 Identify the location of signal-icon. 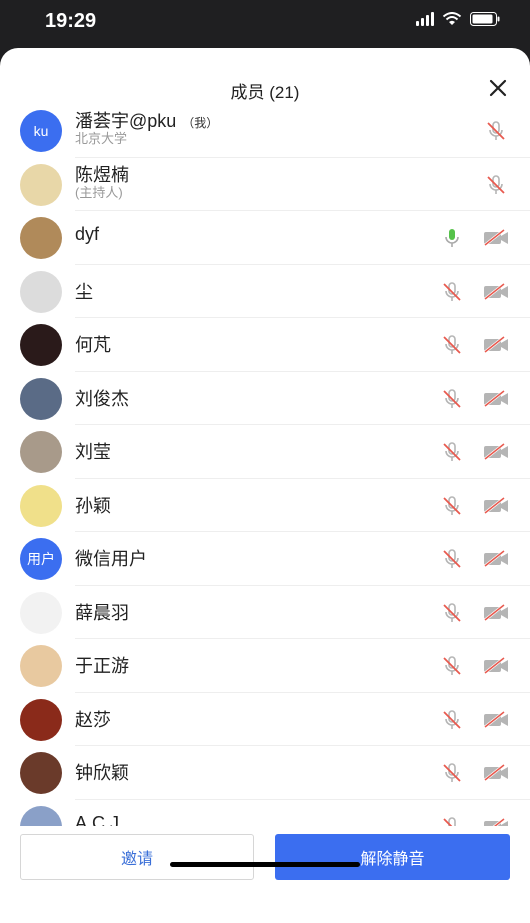
(425, 19).